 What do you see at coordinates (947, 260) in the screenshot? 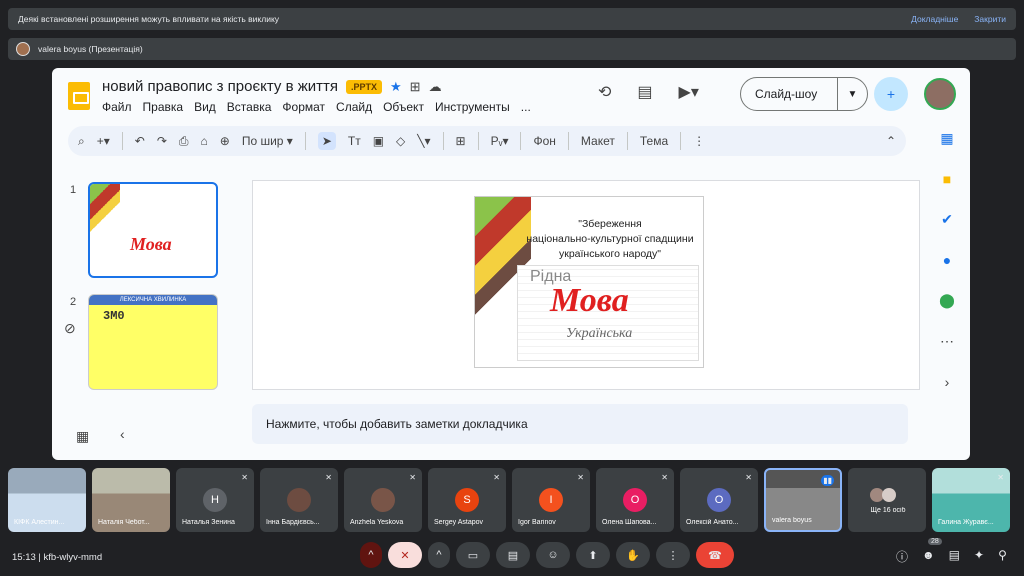
I see `contacts-icon: ●` at bounding box center [947, 260].